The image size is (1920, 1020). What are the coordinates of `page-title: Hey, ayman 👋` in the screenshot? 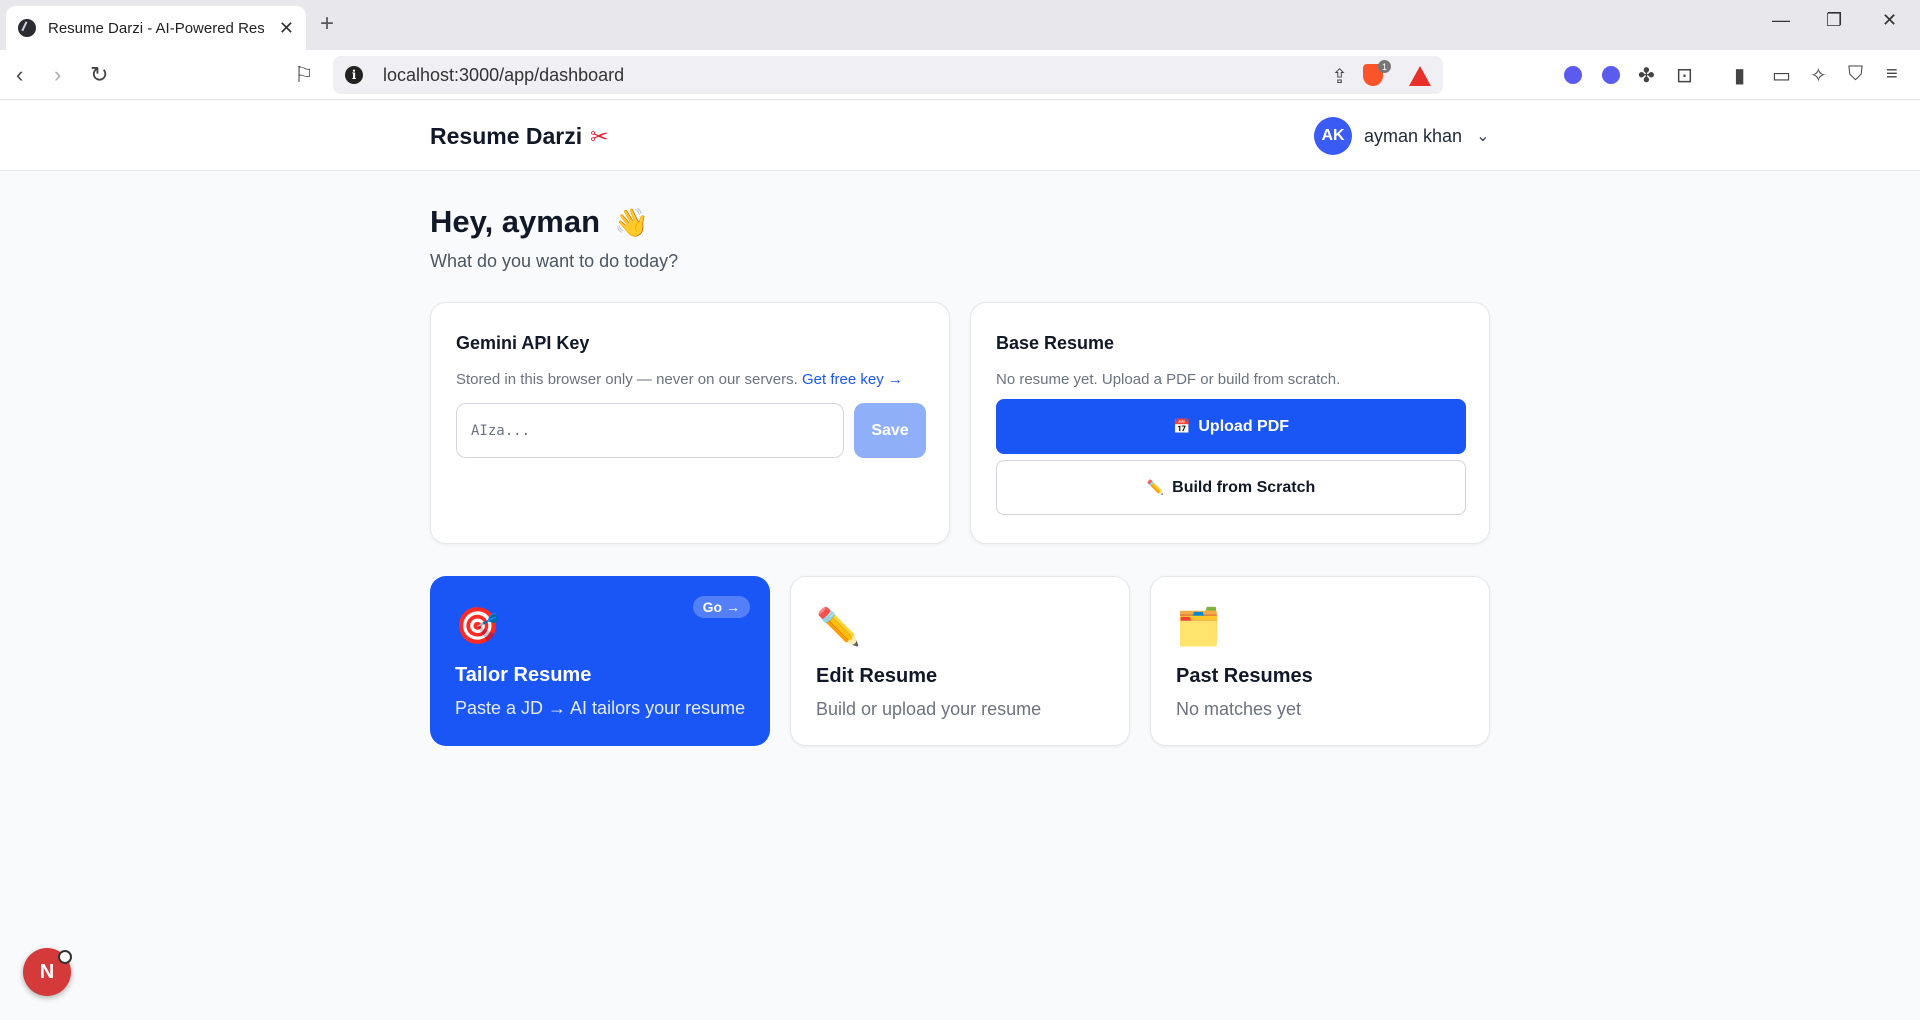 It's located at (539, 222).